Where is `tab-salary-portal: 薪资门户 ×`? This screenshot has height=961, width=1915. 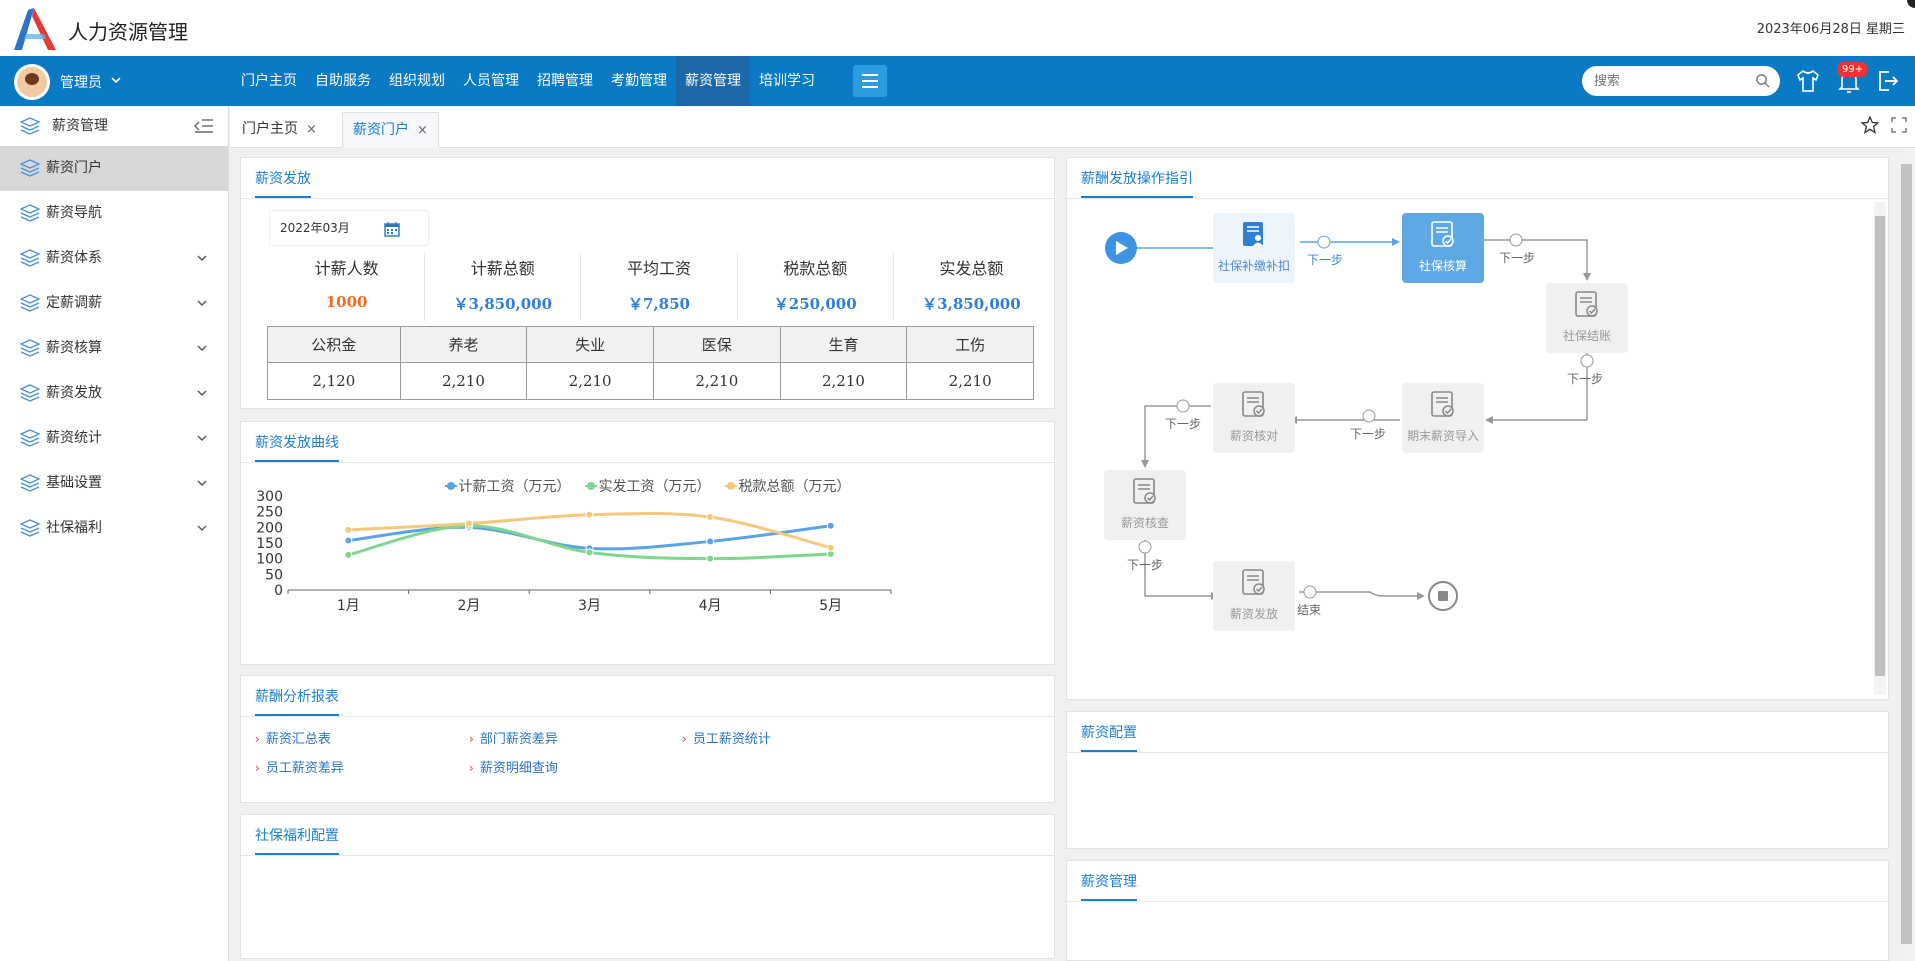 tab-salary-portal: 薪资门户 × is located at coordinates (390, 130).